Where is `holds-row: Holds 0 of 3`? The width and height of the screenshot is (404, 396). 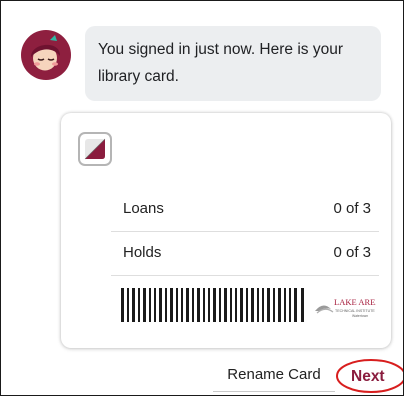
holds-row: Holds 0 of 3 is located at coordinates (245, 253).